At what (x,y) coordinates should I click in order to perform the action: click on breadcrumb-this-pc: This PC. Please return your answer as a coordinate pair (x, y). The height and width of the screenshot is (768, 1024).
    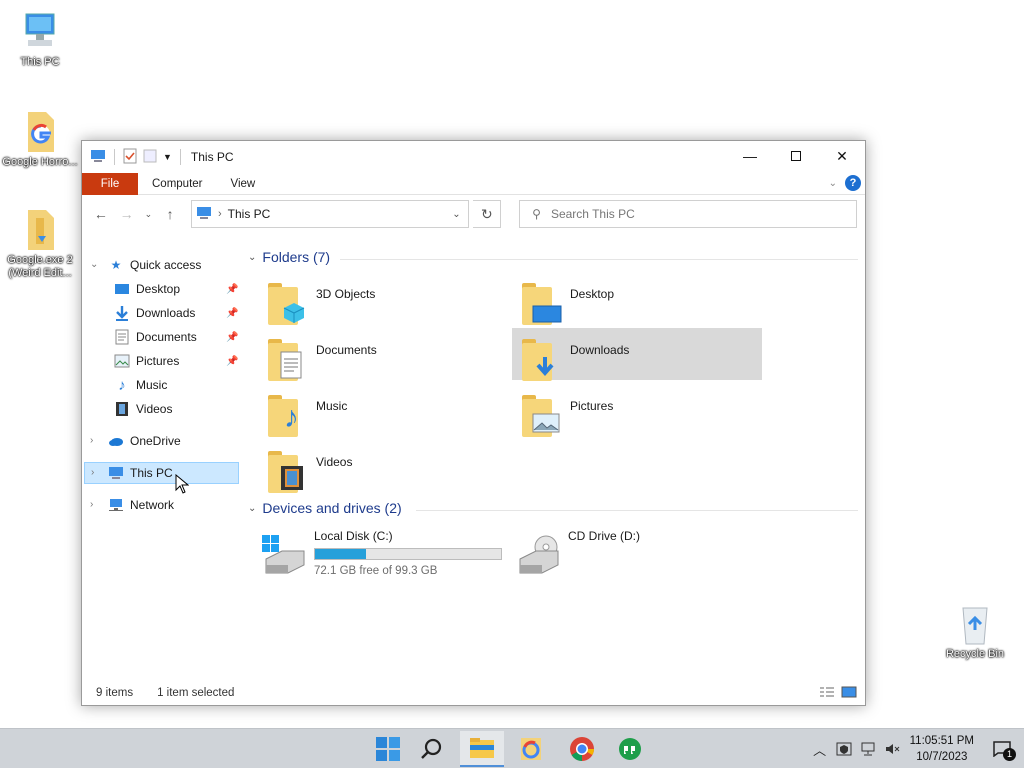
    Looking at the image, I should click on (249, 214).